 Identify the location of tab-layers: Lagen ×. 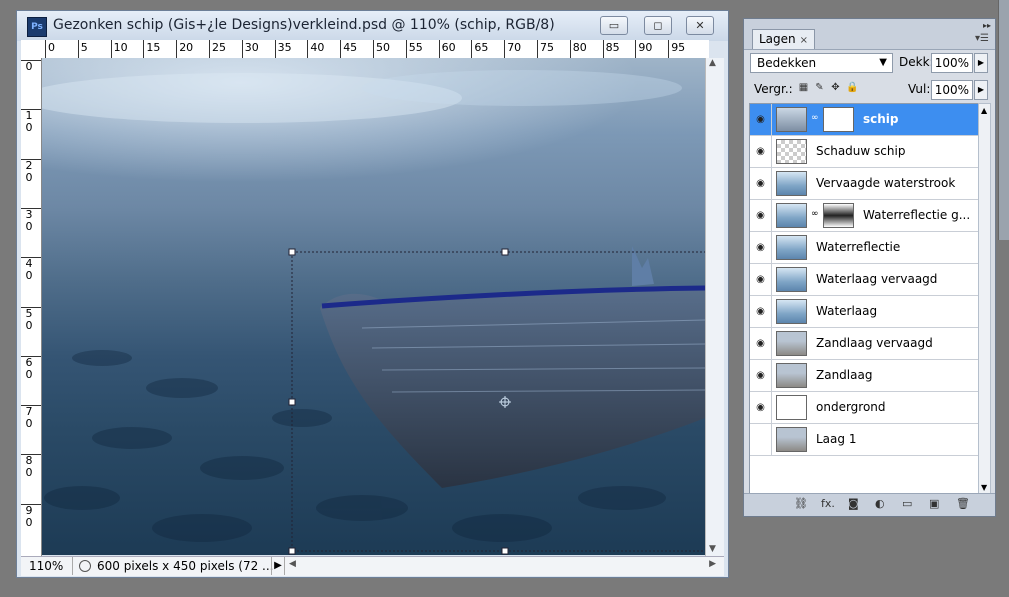
(784, 39).